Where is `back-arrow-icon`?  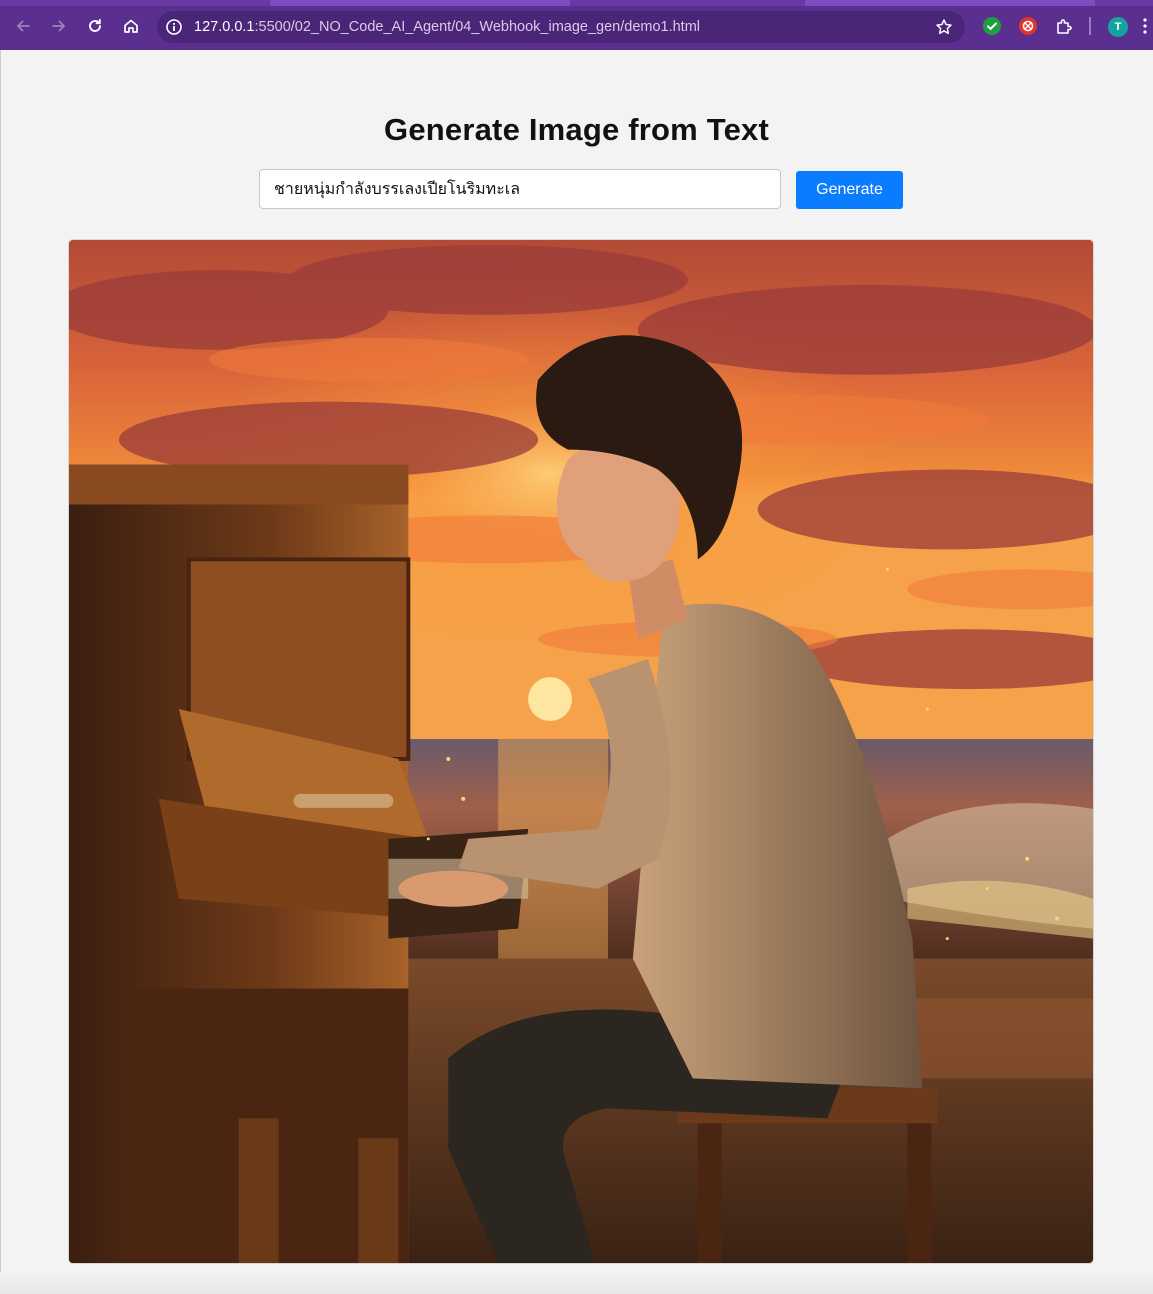 back-arrow-icon is located at coordinates (23, 26).